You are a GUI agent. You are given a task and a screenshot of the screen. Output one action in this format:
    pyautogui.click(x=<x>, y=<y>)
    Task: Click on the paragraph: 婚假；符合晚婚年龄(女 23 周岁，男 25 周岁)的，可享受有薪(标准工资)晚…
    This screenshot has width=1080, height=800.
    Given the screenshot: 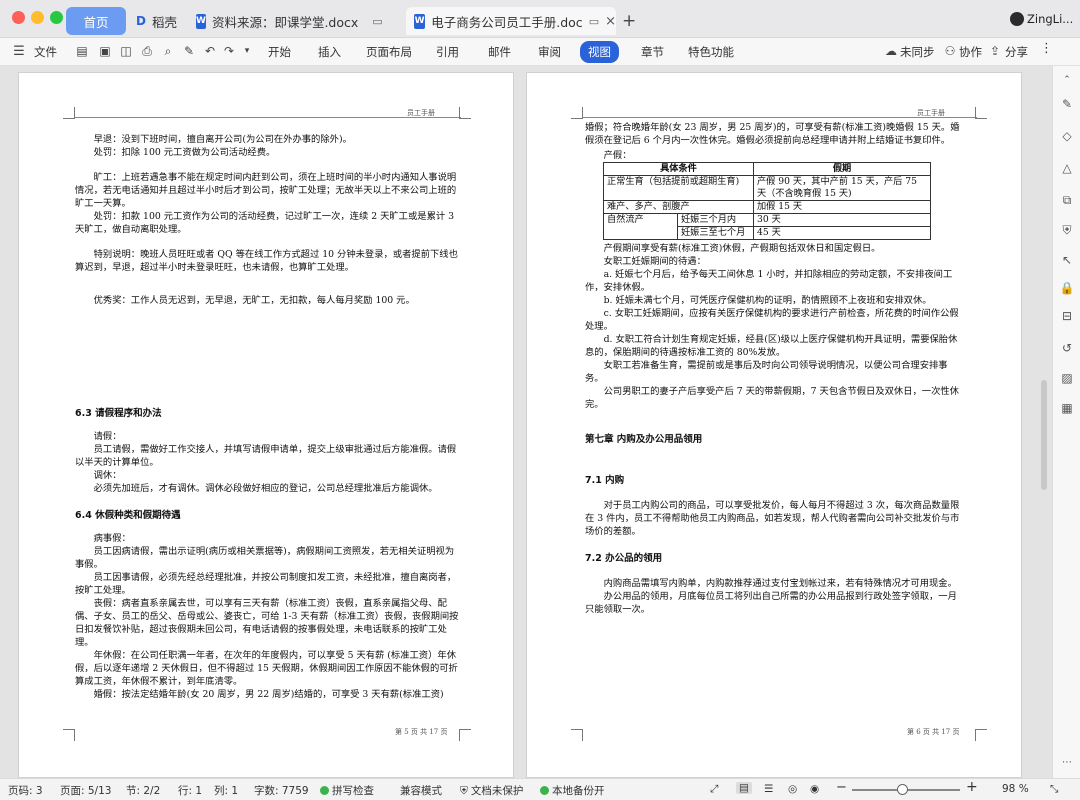 What is the action you would take?
    pyautogui.click(x=772, y=134)
    